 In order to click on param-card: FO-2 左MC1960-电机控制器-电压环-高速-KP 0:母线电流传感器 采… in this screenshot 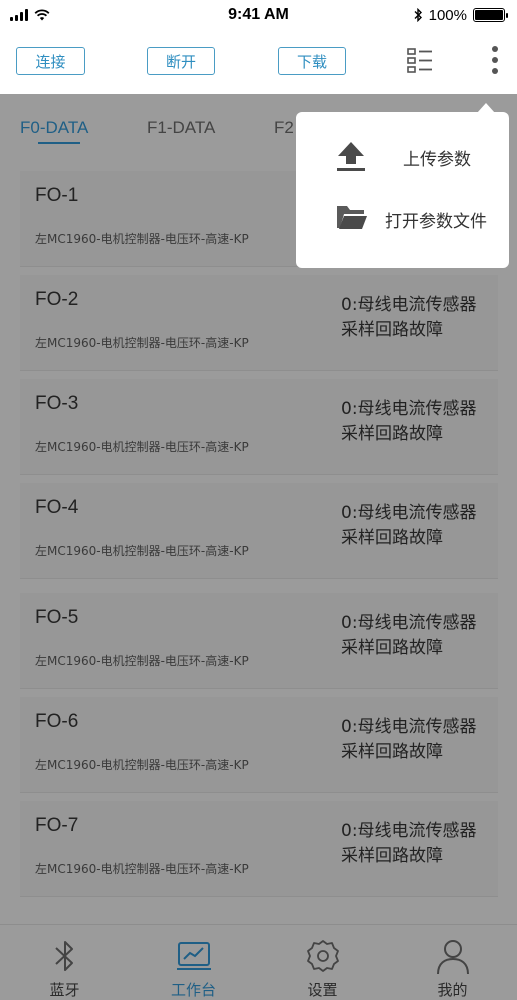, I will do `click(259, 323)`.